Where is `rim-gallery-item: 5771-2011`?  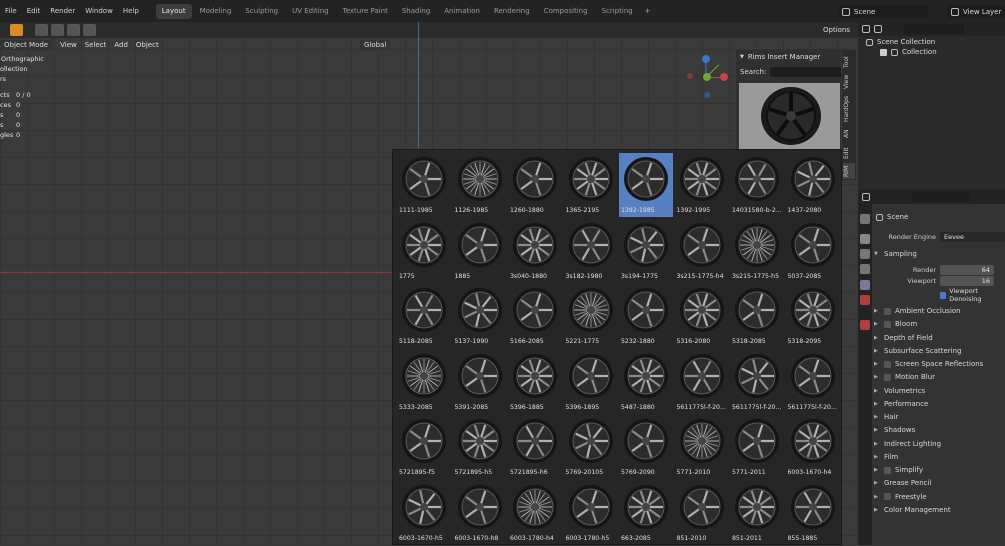
rim-gallery-item: 5771-2011 is located at coordinates (757, 447).